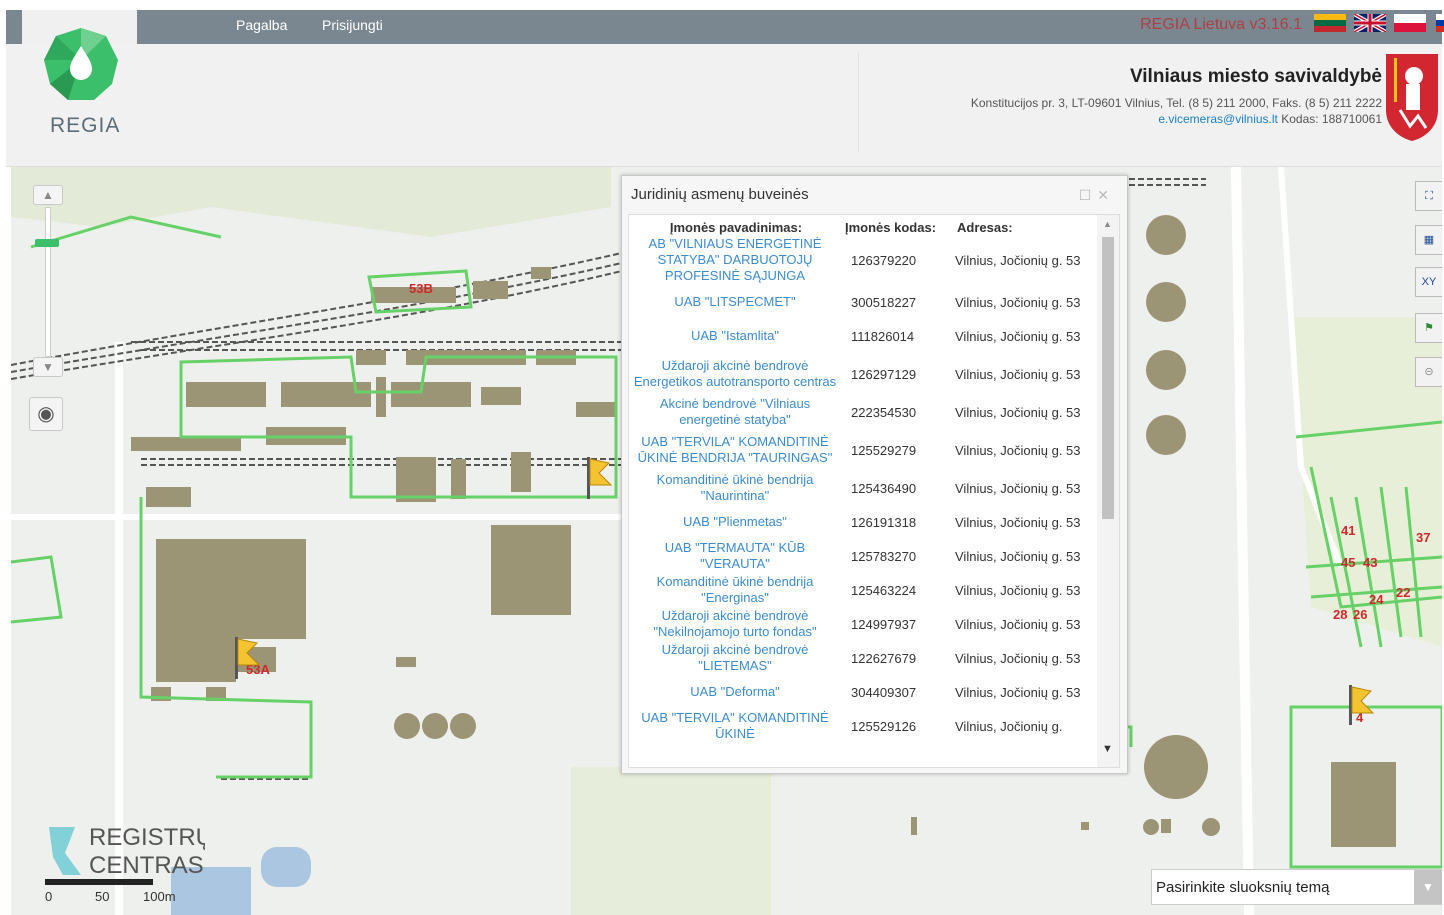 This screenshot has height=915, width=1444. I want to click on scrollbar: ▲ ▼, so click(1108, 491).